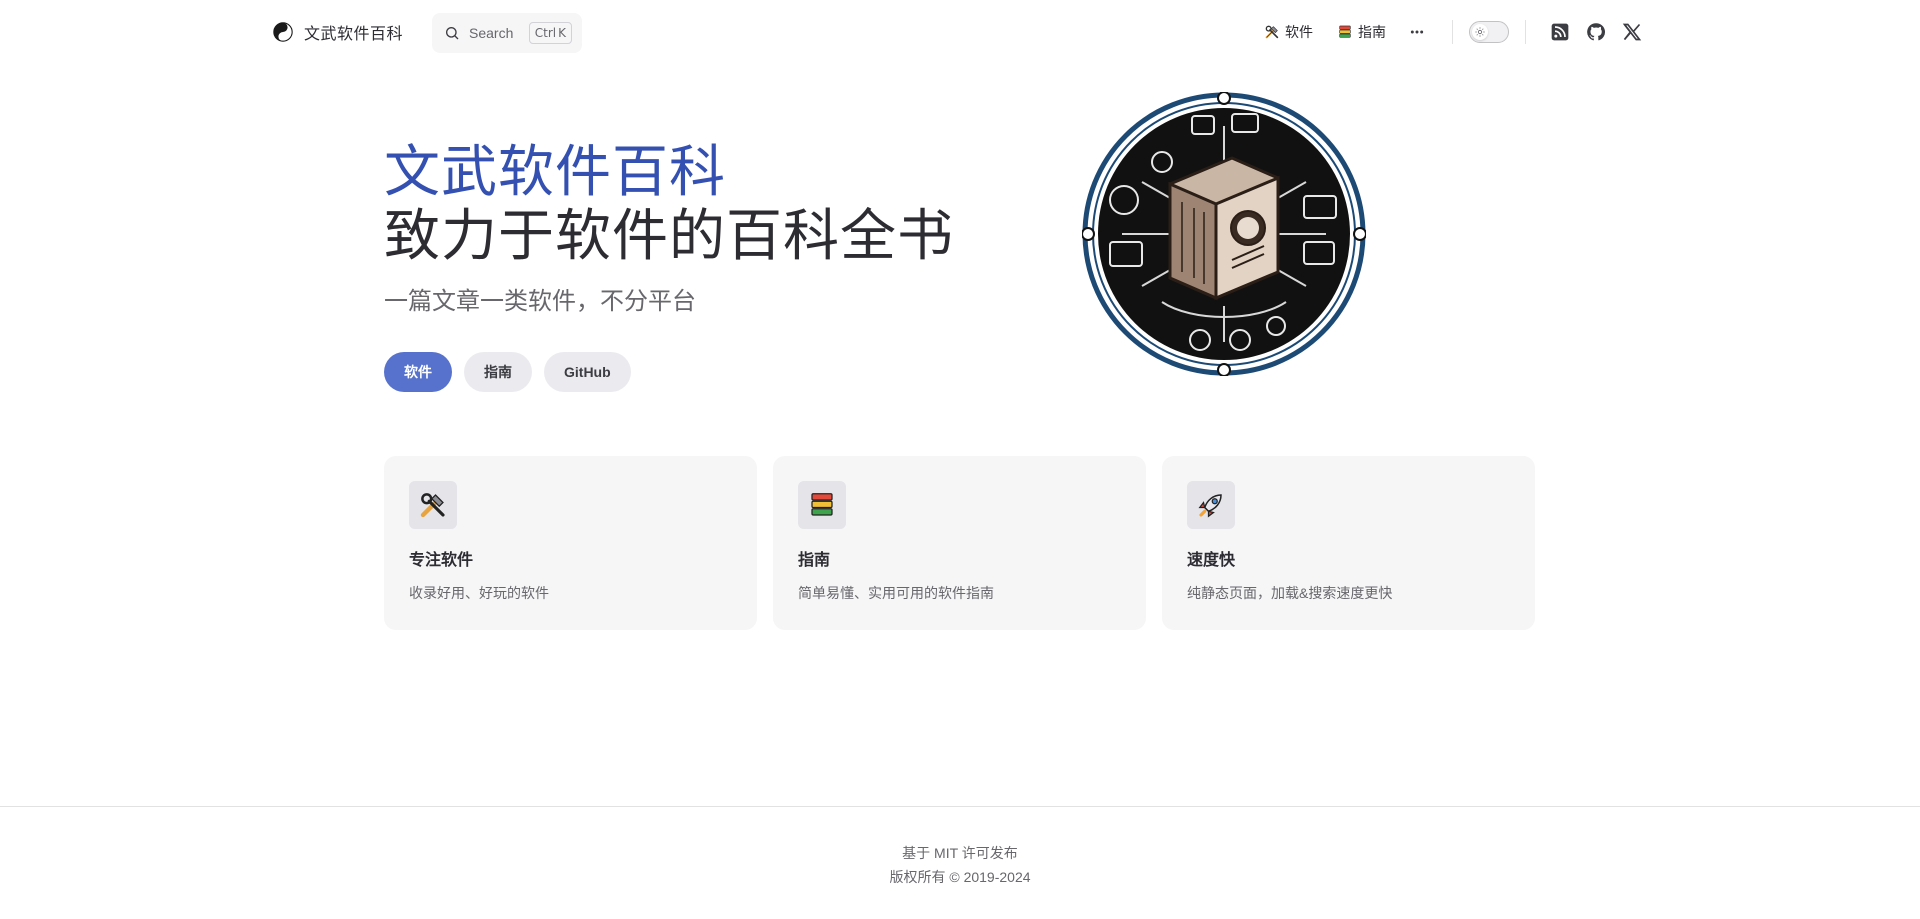 The width and height of the screenshot is (1920, 919). I want to click on nav-link-software: 软件, so click(1288, 32).